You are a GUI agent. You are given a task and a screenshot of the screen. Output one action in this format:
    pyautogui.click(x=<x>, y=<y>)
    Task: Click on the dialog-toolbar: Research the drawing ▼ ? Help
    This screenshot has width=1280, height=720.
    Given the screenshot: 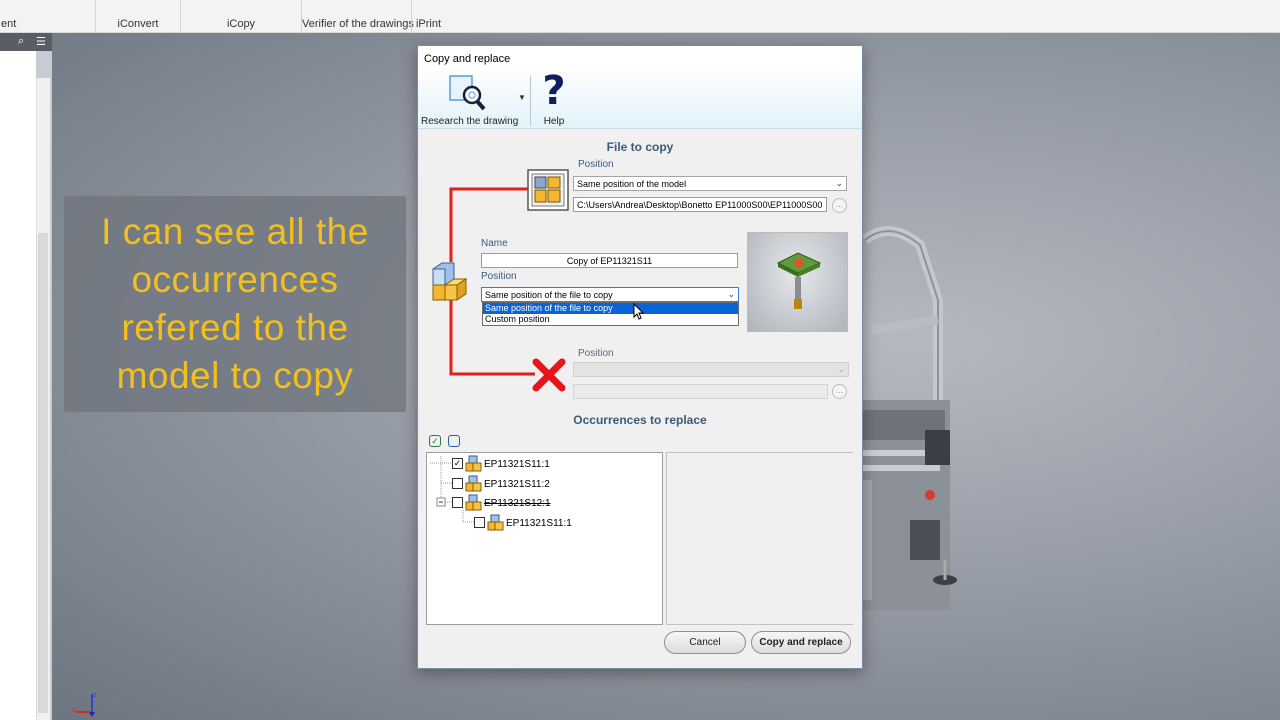 What is the action you would take?
    pyautogui.click(x=640, y=98)
    